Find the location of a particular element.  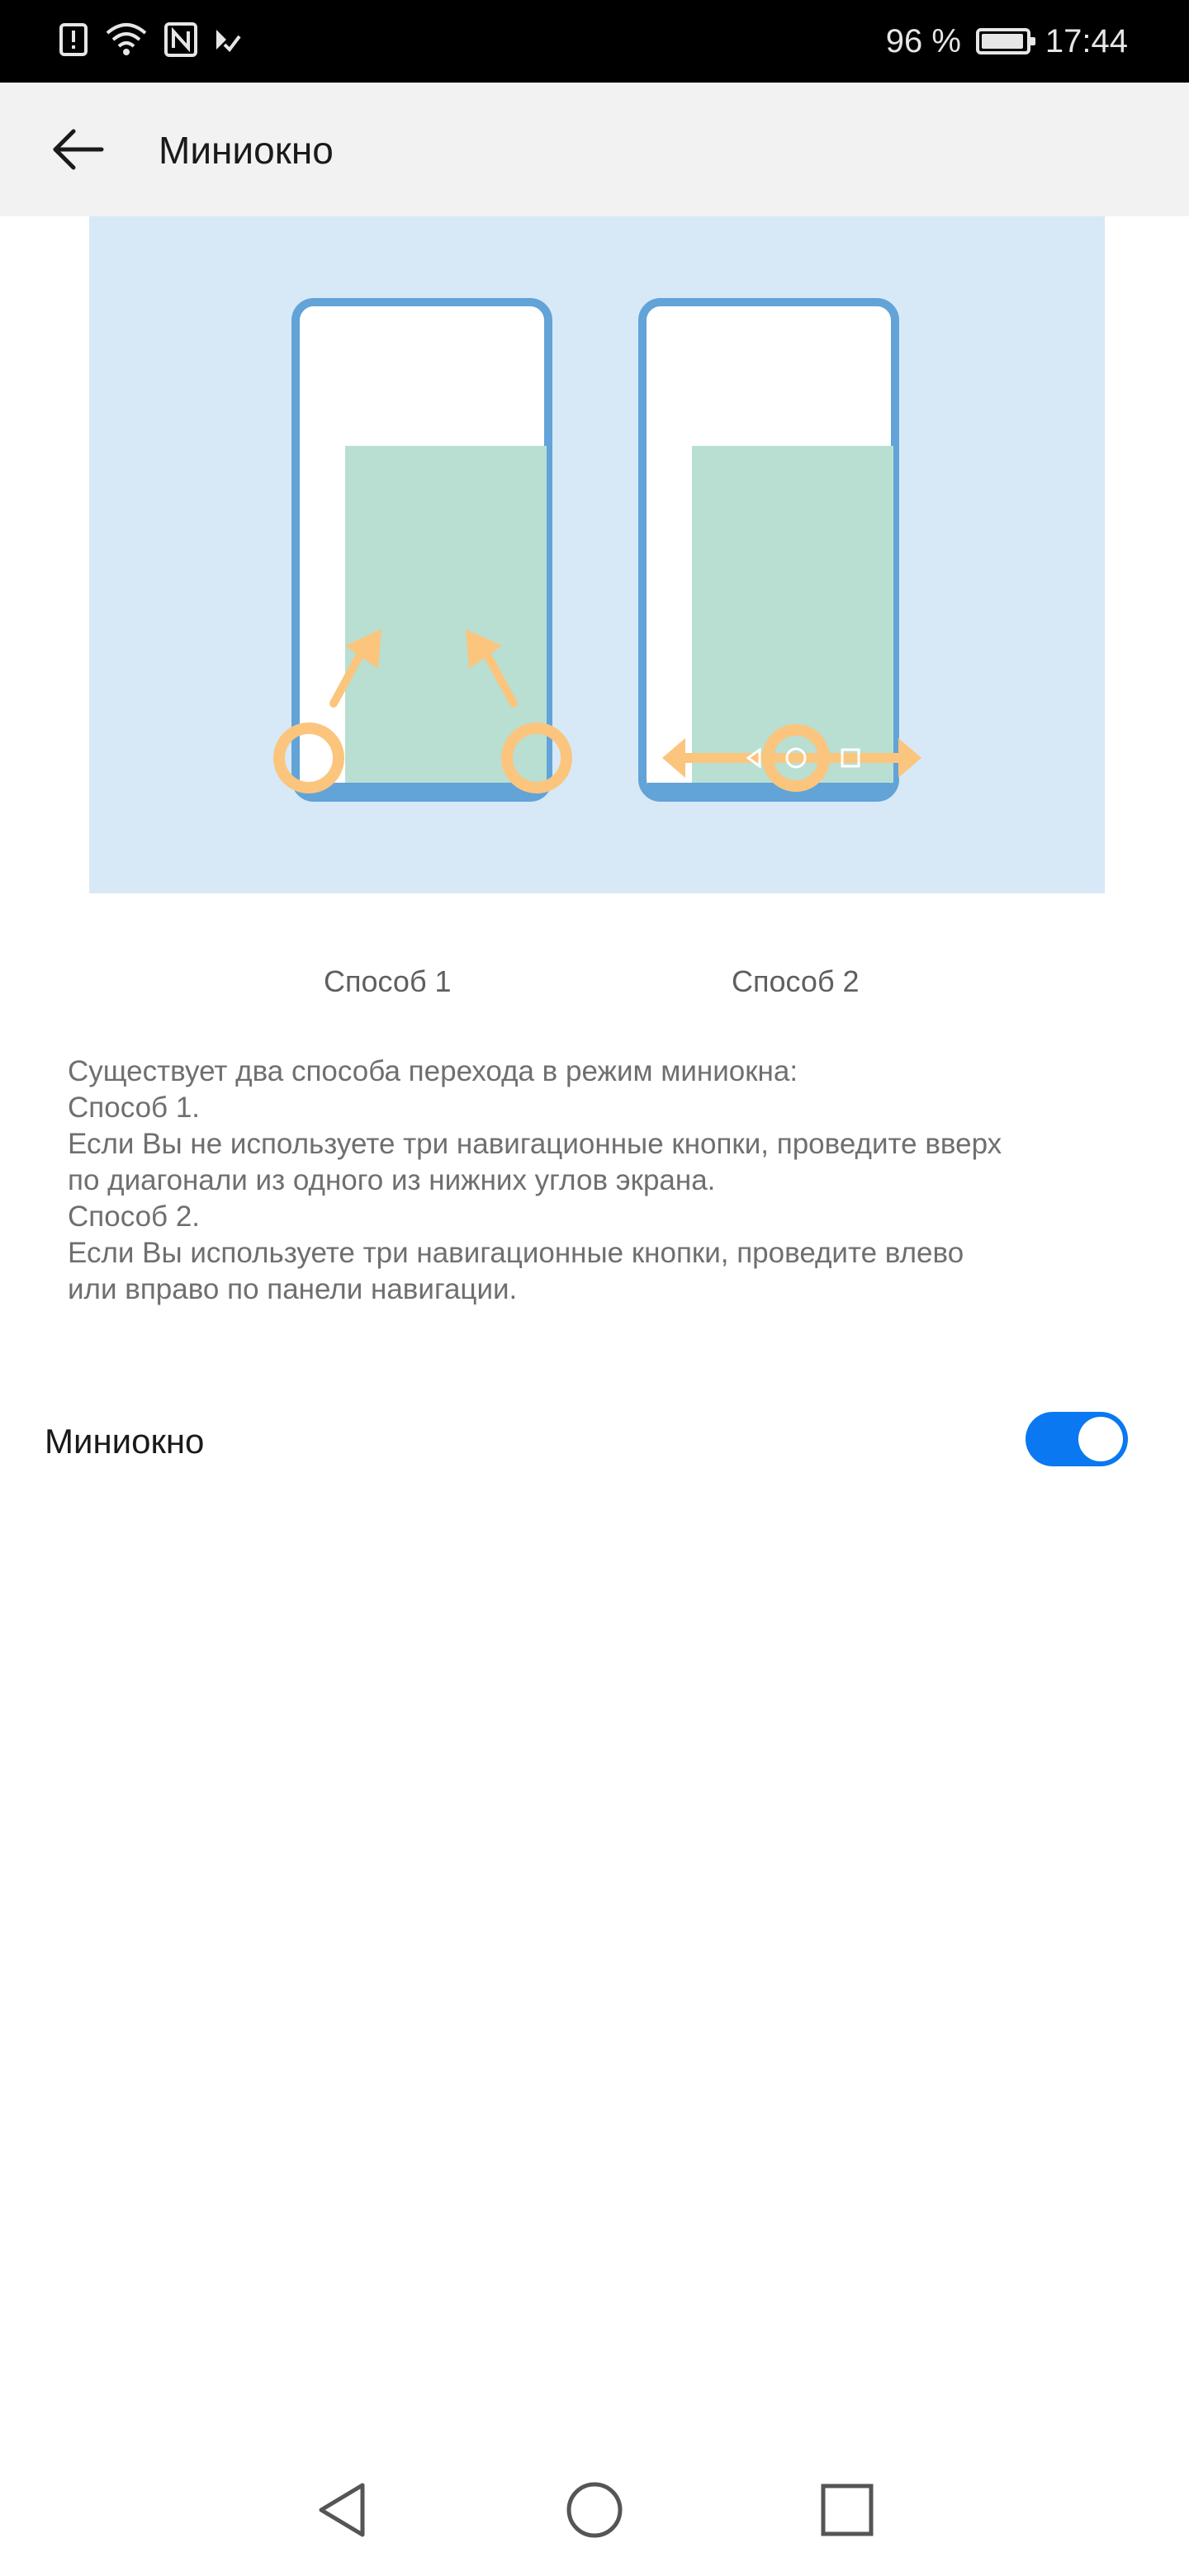

nav-home-button is located at coordinates (594, 2510).